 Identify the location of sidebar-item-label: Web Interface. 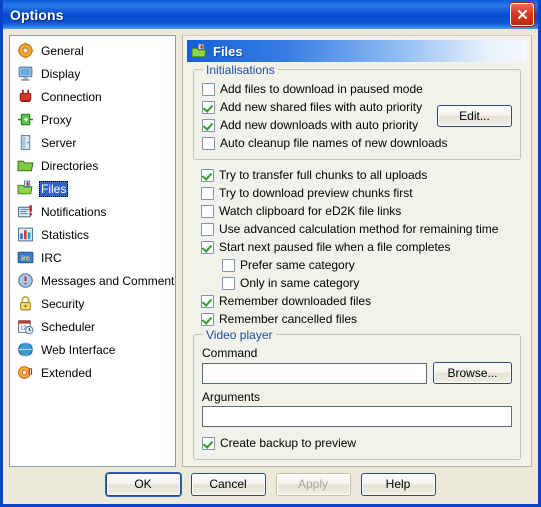
(78, 349).